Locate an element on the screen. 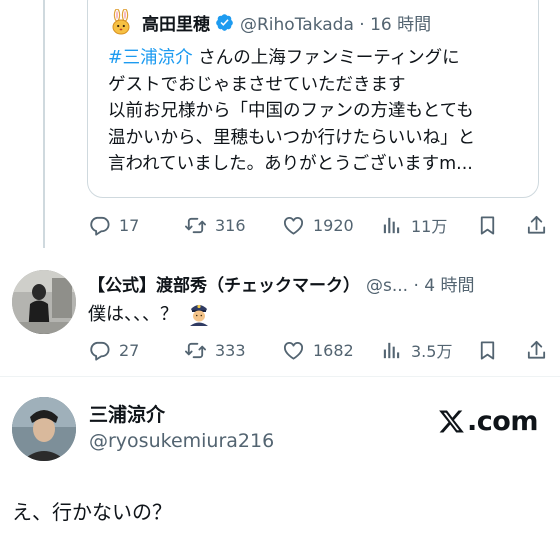 This screenshot has height=560, width=560. repost-button: 333 is located at coordinates (215, 350).